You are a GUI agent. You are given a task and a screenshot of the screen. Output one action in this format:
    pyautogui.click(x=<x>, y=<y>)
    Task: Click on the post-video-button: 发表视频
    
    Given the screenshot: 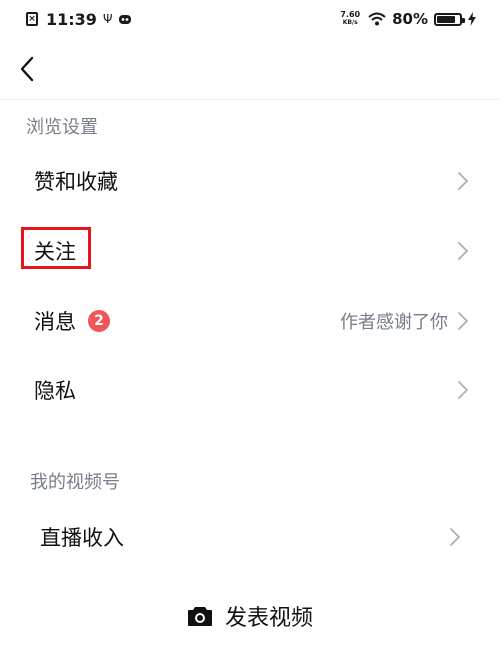 What is the action you would take?
    pyautogui.click(x=250, y=616)
    